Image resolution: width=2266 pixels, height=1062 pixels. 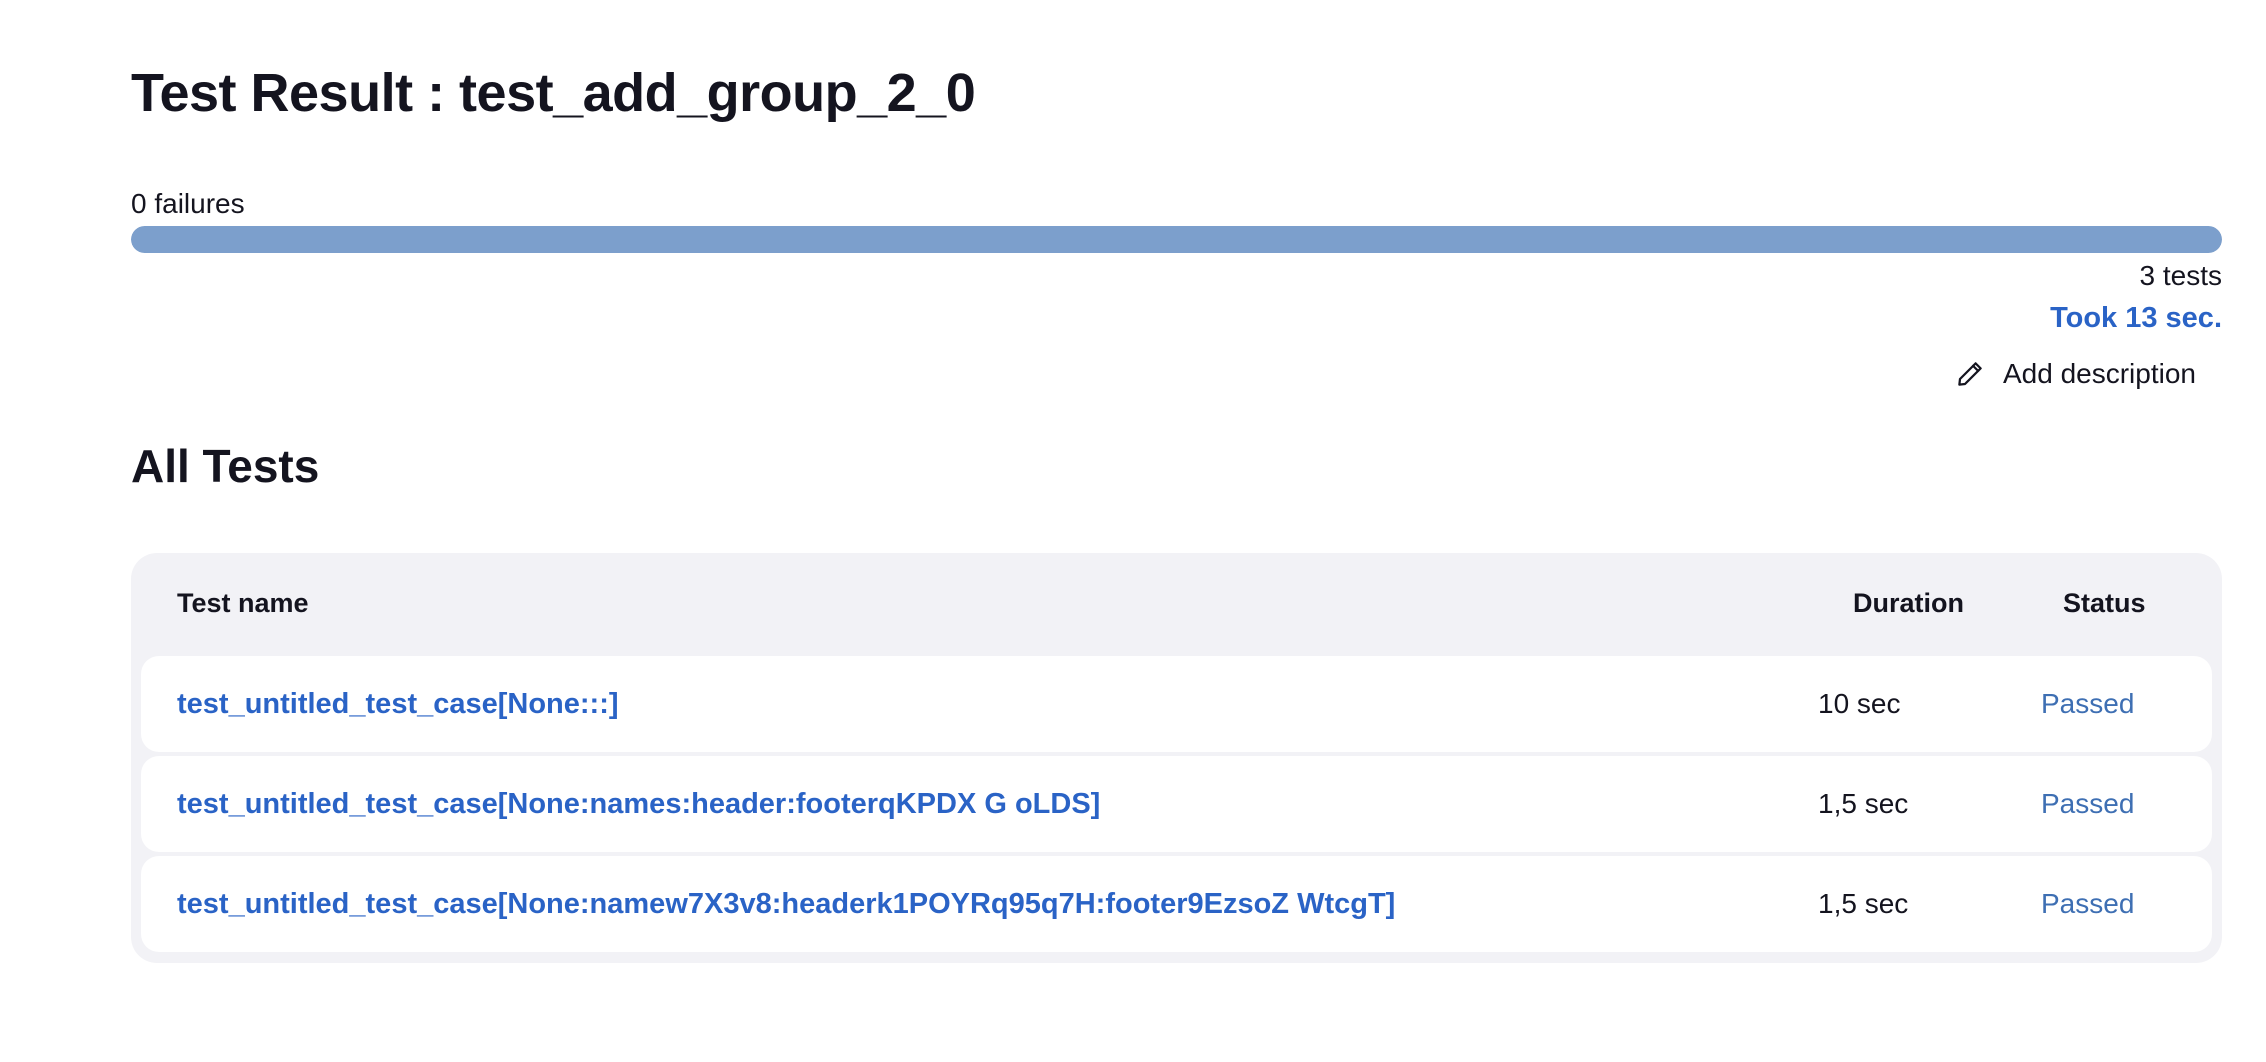 I want to click on add-description-label: Add description, so click(x=2099, y=373).